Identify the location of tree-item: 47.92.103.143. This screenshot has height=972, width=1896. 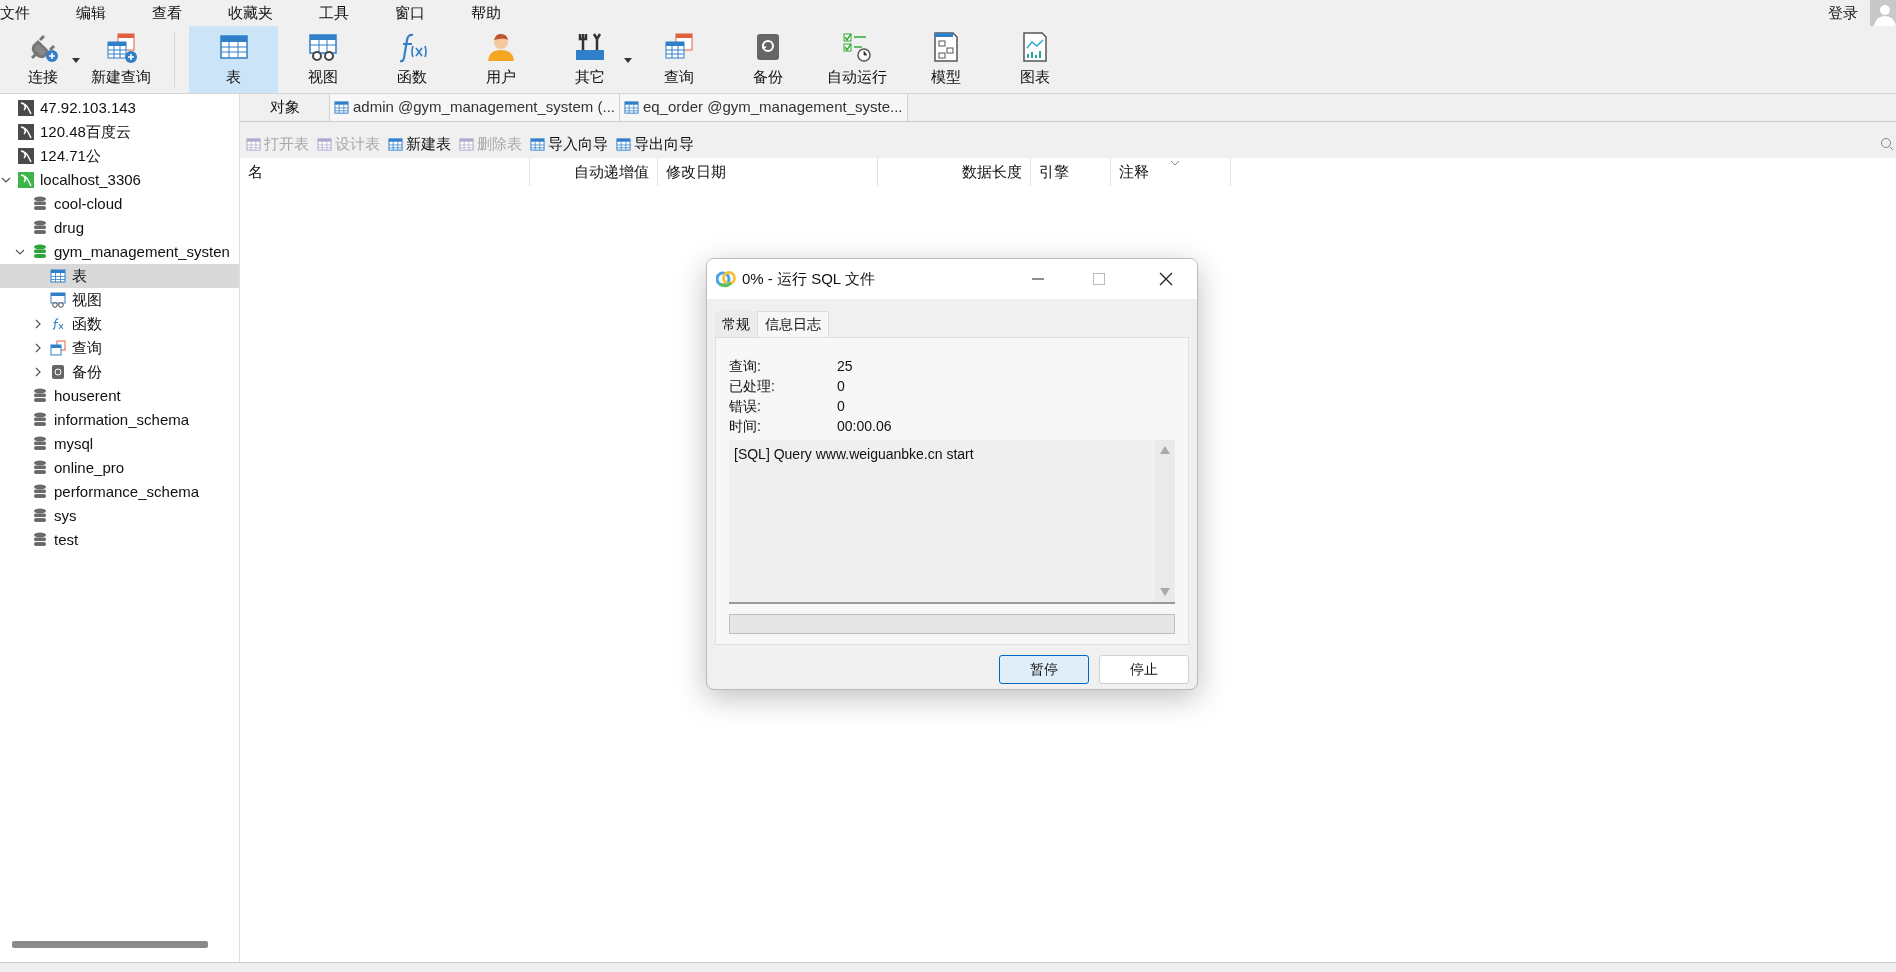
(119, 108).